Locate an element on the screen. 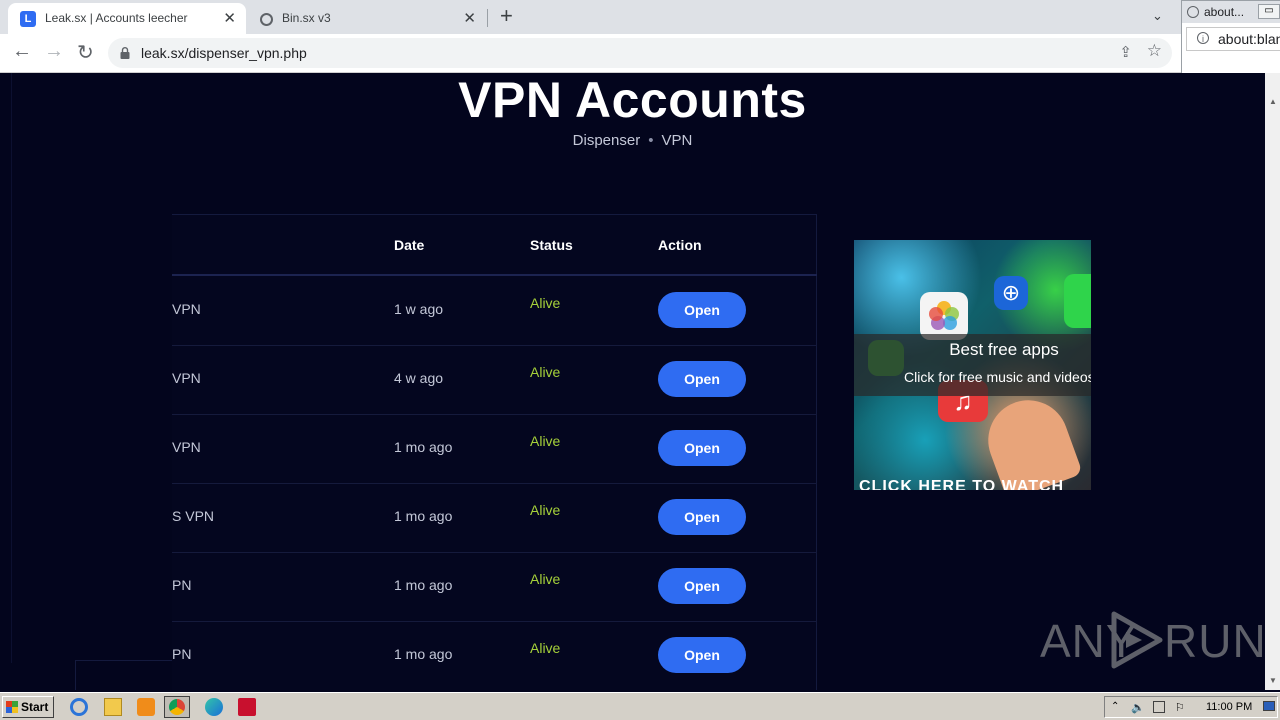  anyrun-watermark-logo: ANY RUN is located at coordinates (1152, 640).